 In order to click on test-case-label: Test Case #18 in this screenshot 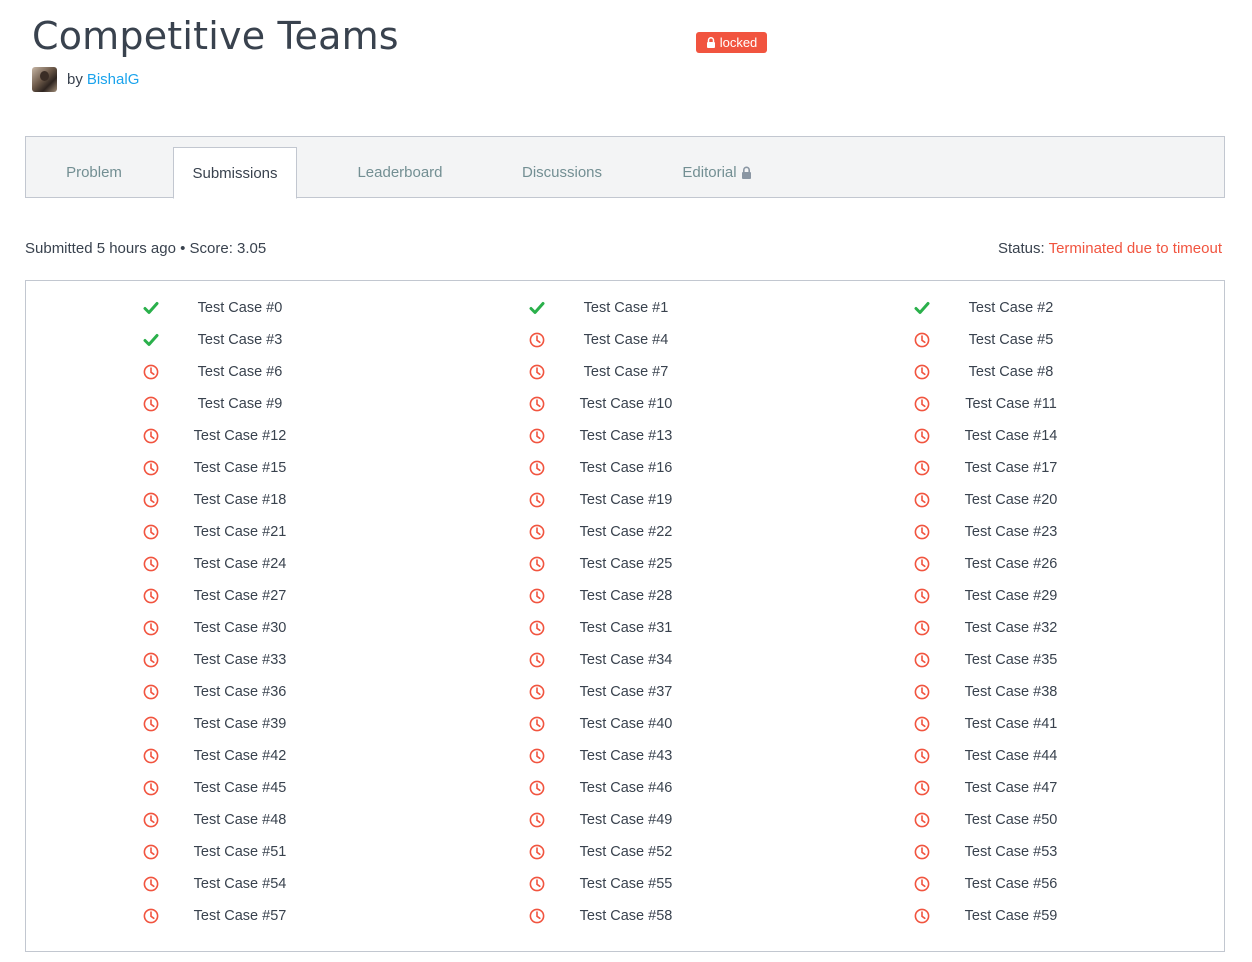, I will do `click(240, 500)`.